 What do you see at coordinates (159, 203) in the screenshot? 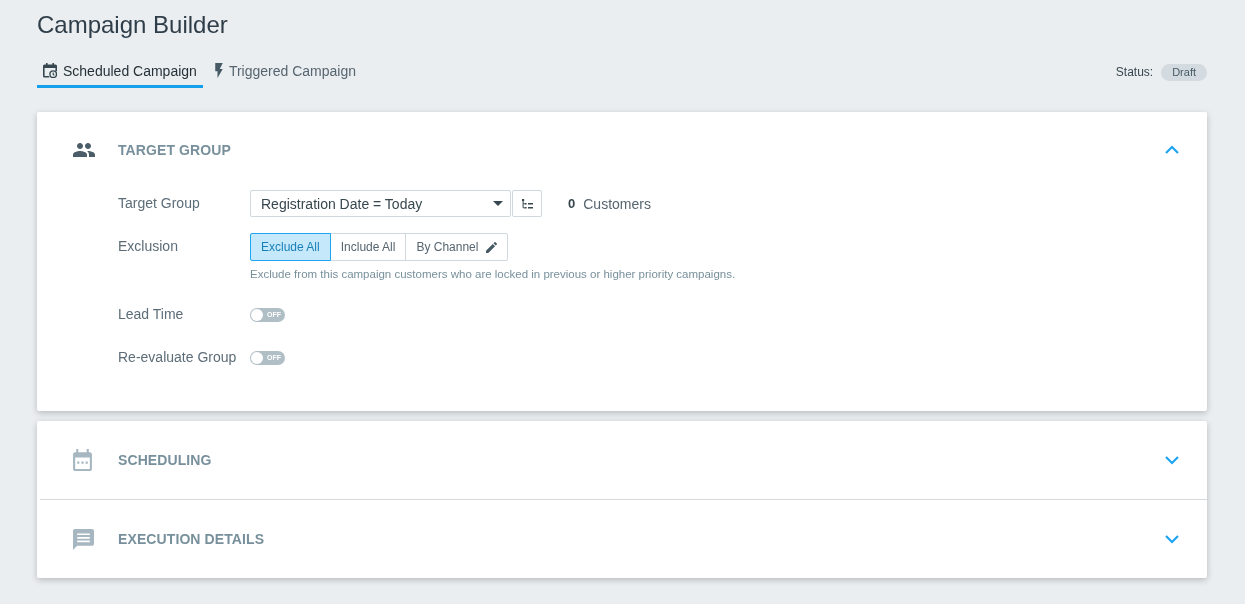
I see `field-label: Target Group` at bounding box center [159, 203].